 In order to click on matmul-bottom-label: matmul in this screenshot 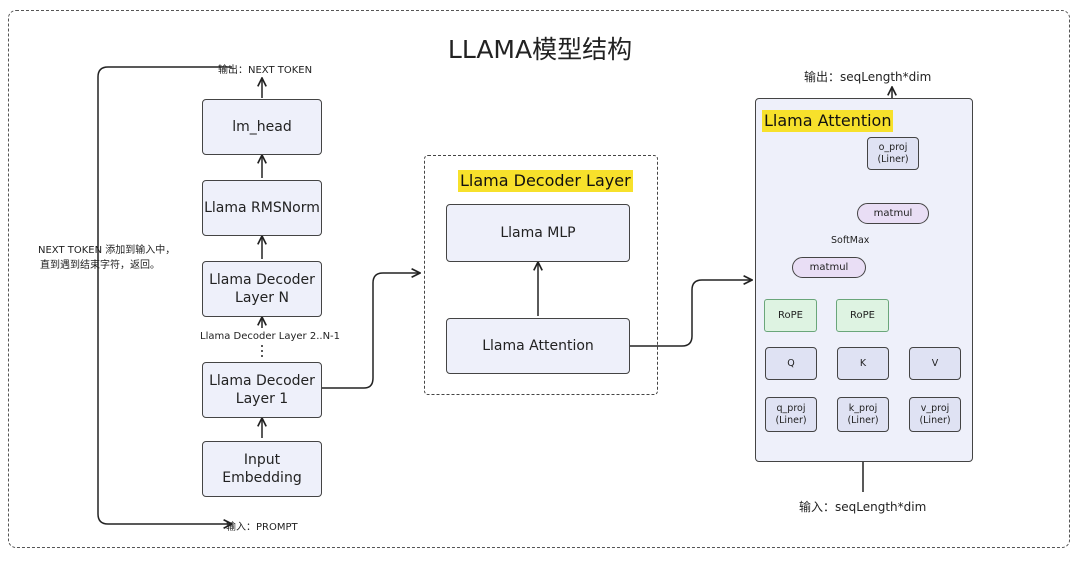, I will do `click(829, 267)`.